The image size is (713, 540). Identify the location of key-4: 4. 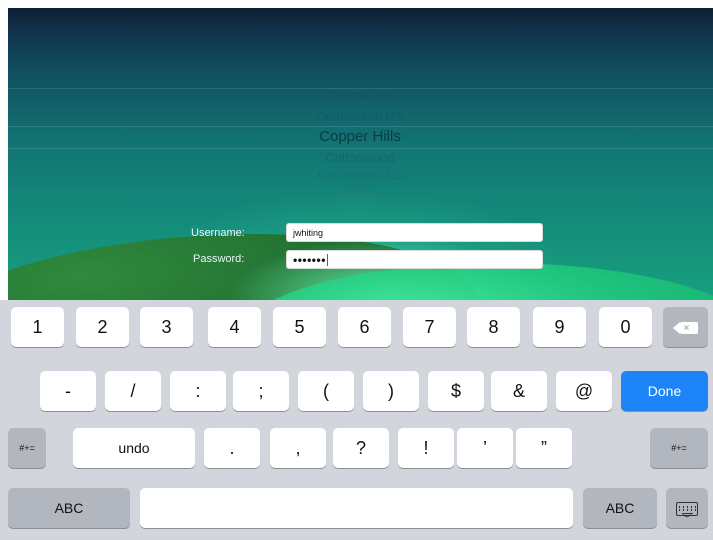
(234, 327).